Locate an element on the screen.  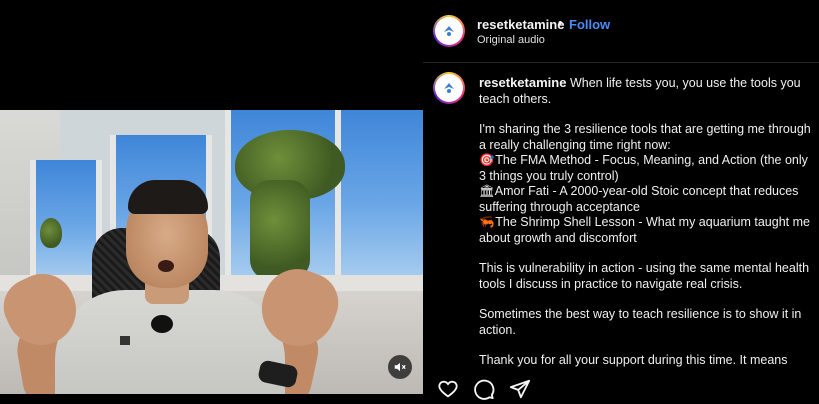
heart-icon is located at coordinates (448, 389).